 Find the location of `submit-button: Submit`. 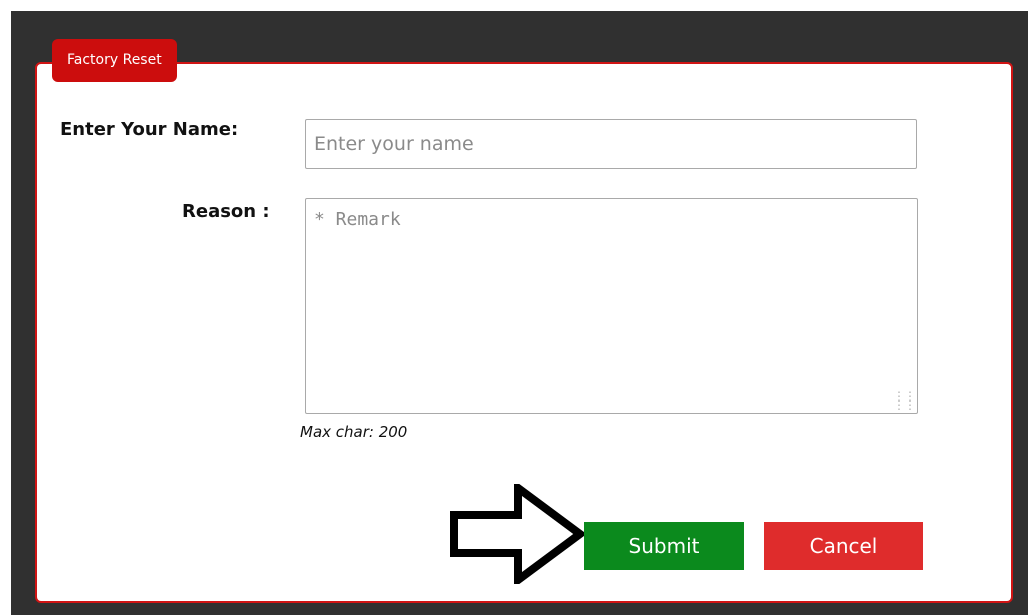

submit-button: Submit is located at coordinates (664, 546).